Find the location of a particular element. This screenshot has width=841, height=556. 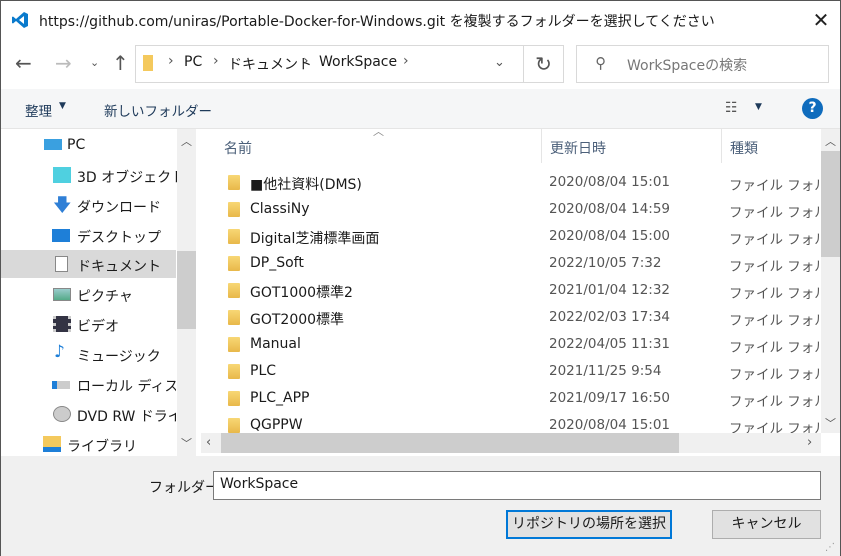

file-row: ■他社資料(DMS) 2020/08/04 15:01 ファイル フォルダー is located at coordinates (511, 182).